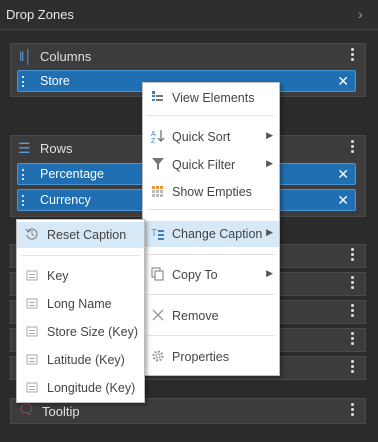 Image resolution: width=378 pixels, height=442 pixels. I want to click on field-label: Percentage, so click(72, 174).